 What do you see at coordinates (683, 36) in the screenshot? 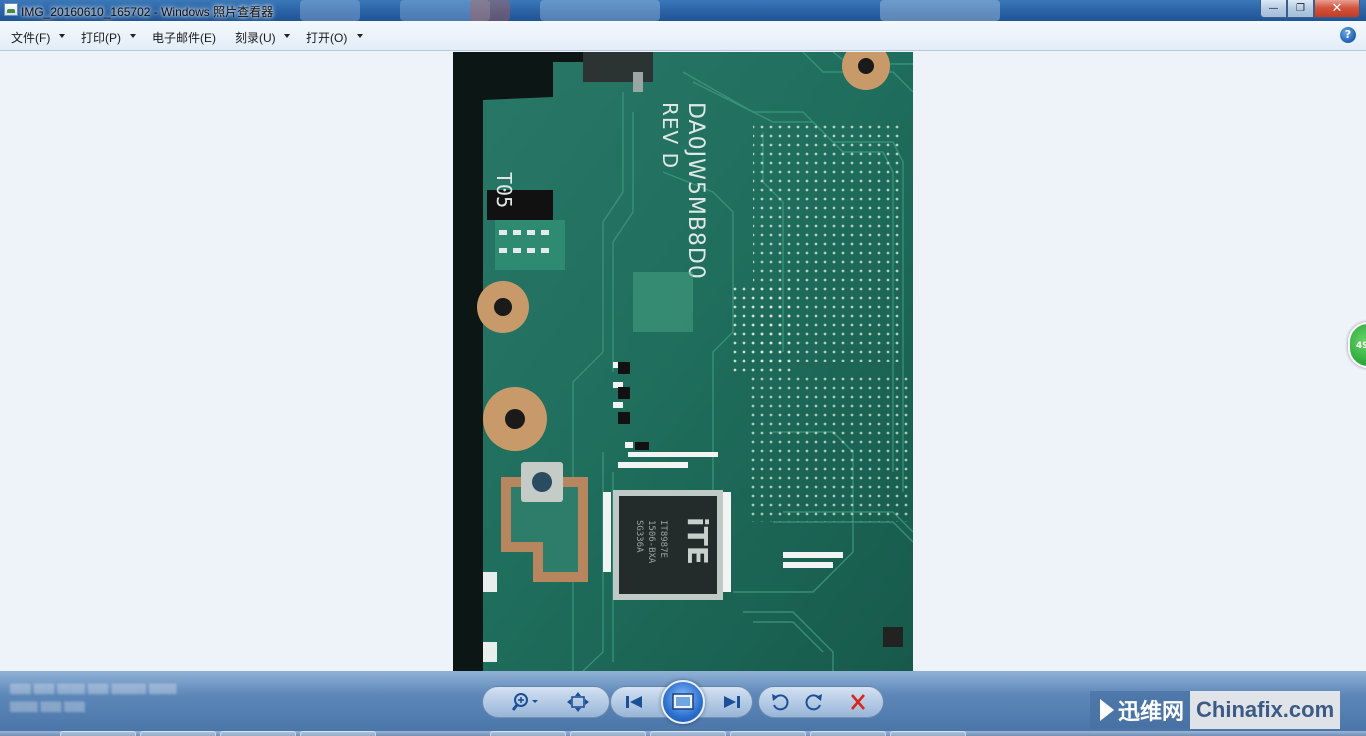
I see `menu-bar: 文件(F) 打印(P) 电子邮件(E) 刻录(U) 打开(O) ?` at bounding box center [683, 36].